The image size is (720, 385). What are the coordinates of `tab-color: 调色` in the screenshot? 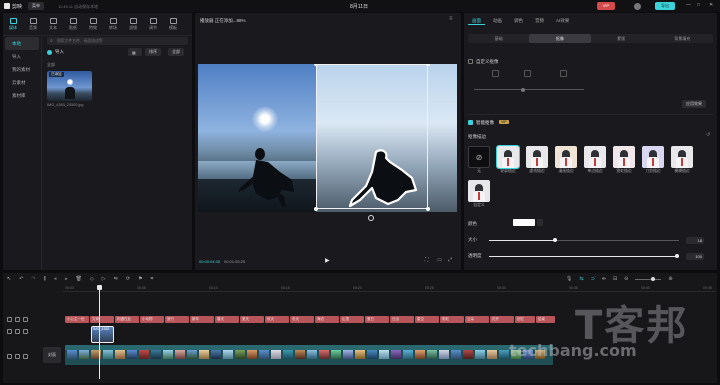 It's located at (518, 21).